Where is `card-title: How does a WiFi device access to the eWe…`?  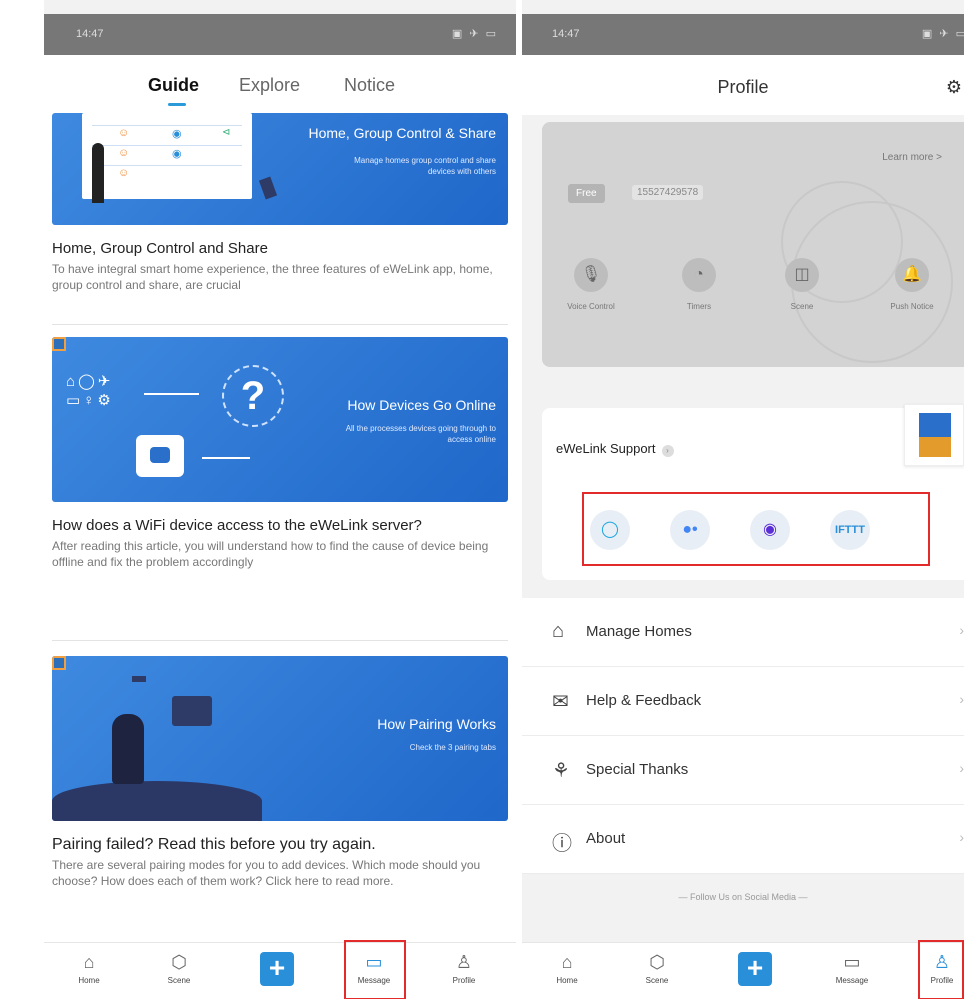
card-title: How does a WiFi device access to the eWe… is located at coordinates (237, 525).